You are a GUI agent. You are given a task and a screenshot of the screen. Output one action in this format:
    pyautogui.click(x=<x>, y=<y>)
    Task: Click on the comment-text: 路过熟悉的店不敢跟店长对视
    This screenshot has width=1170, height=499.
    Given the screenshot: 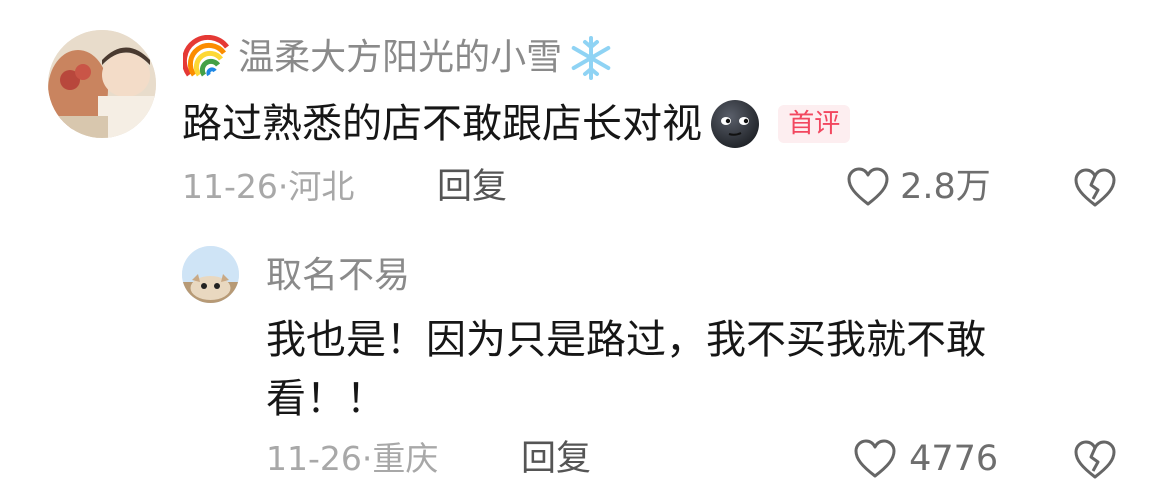 What is the action you would take?
    pyautogui.click(x=442, y=124)
    